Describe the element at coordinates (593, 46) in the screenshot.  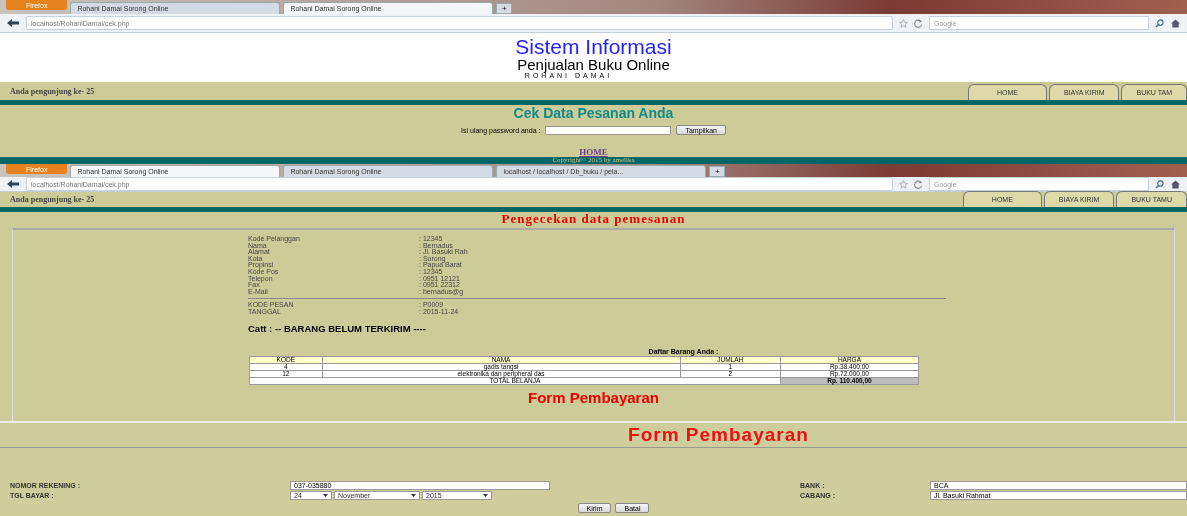
I see `site-title: Sistem Informasi` at that location.